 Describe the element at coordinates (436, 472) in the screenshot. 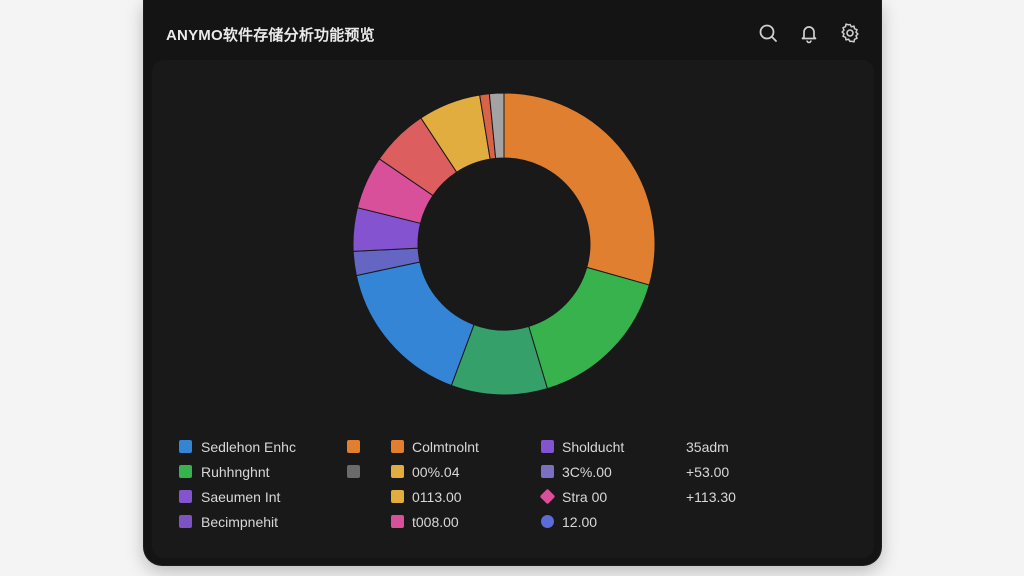

I see `legend-label: 00%.04` at that location.